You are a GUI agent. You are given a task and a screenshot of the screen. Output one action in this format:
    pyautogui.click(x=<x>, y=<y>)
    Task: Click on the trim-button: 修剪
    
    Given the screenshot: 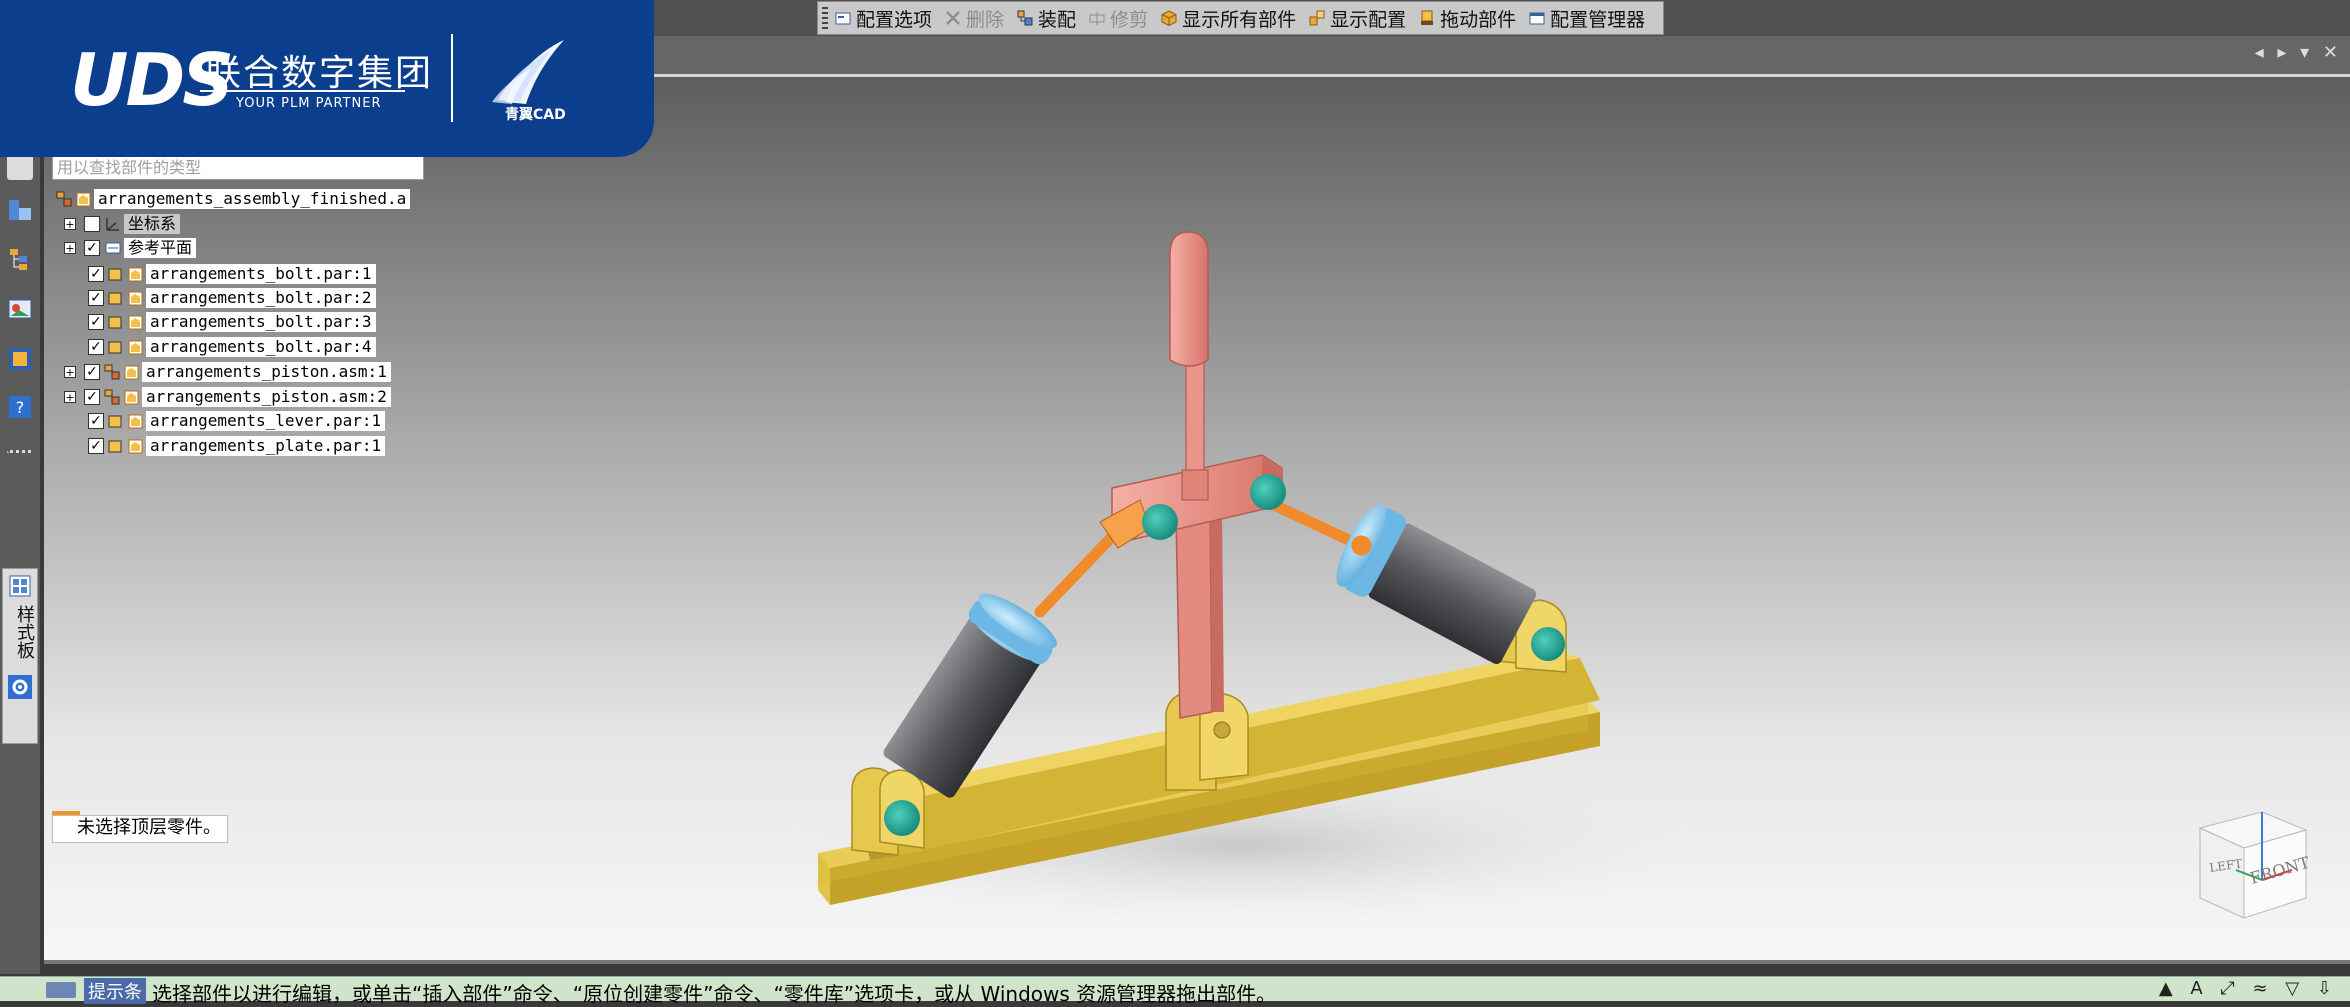 What is the action you would take?
    pyautogui.click(x=1118, y=18)
    